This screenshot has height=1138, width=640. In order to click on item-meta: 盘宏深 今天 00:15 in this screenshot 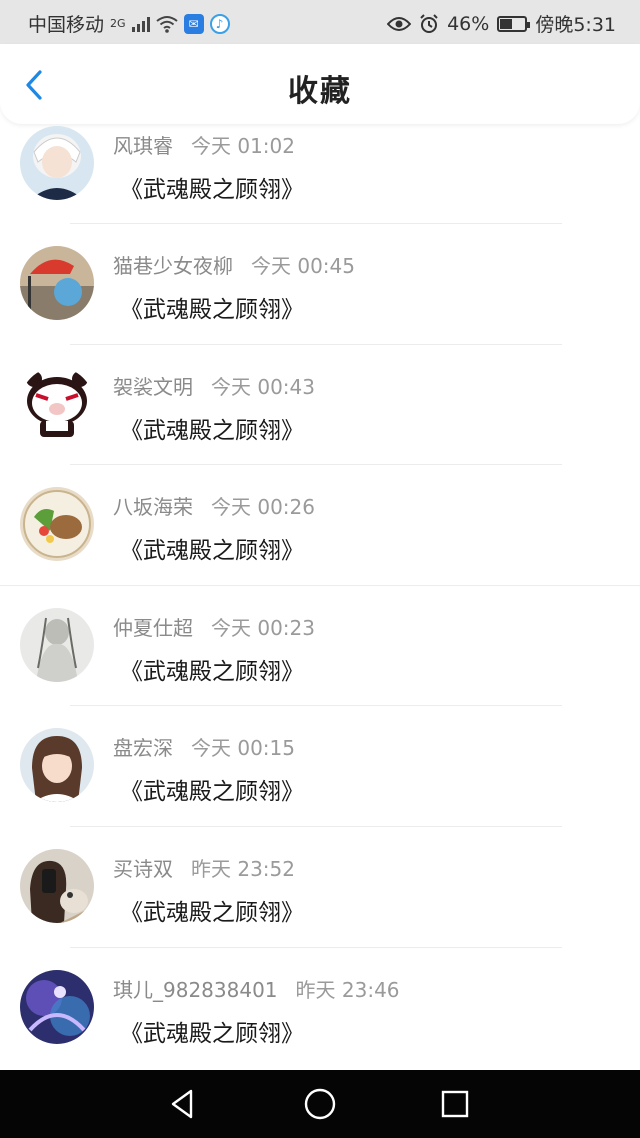, I will do `click(204, 746)`.